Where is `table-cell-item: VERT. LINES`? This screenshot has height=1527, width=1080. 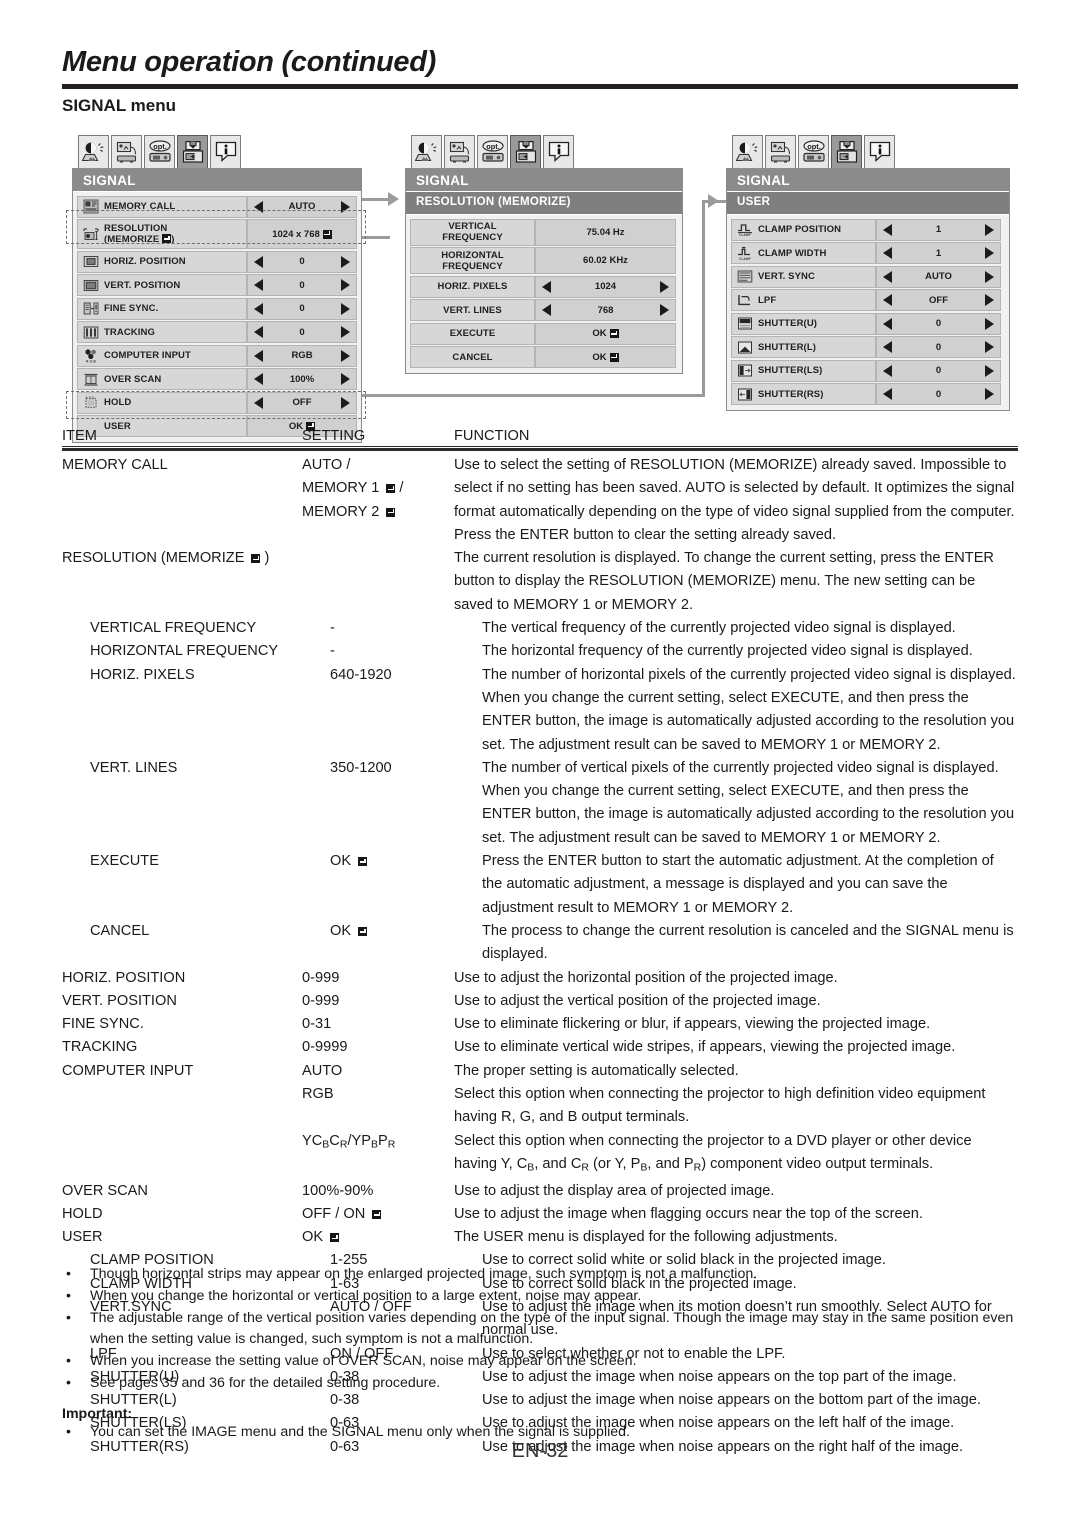
table-cell-item: VERT. LINES is located at coordinates (134, 767).